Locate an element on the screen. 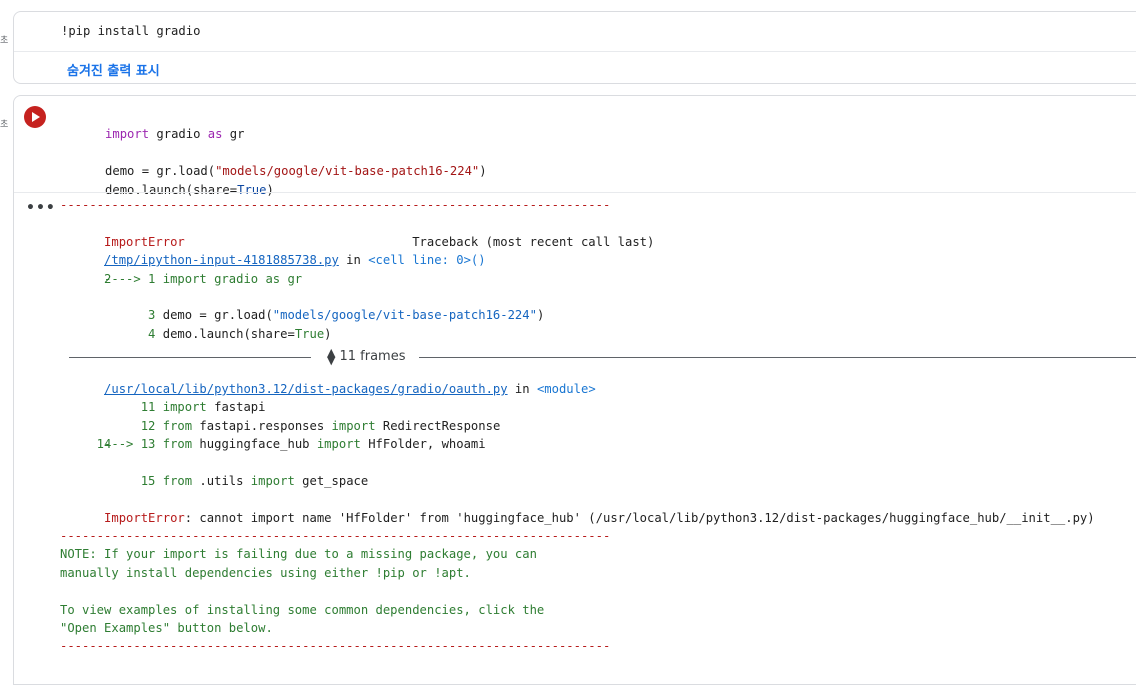 The width and height of the screenshot is (1136, 685). frames-rule-left is located at coordinates (190, 357).